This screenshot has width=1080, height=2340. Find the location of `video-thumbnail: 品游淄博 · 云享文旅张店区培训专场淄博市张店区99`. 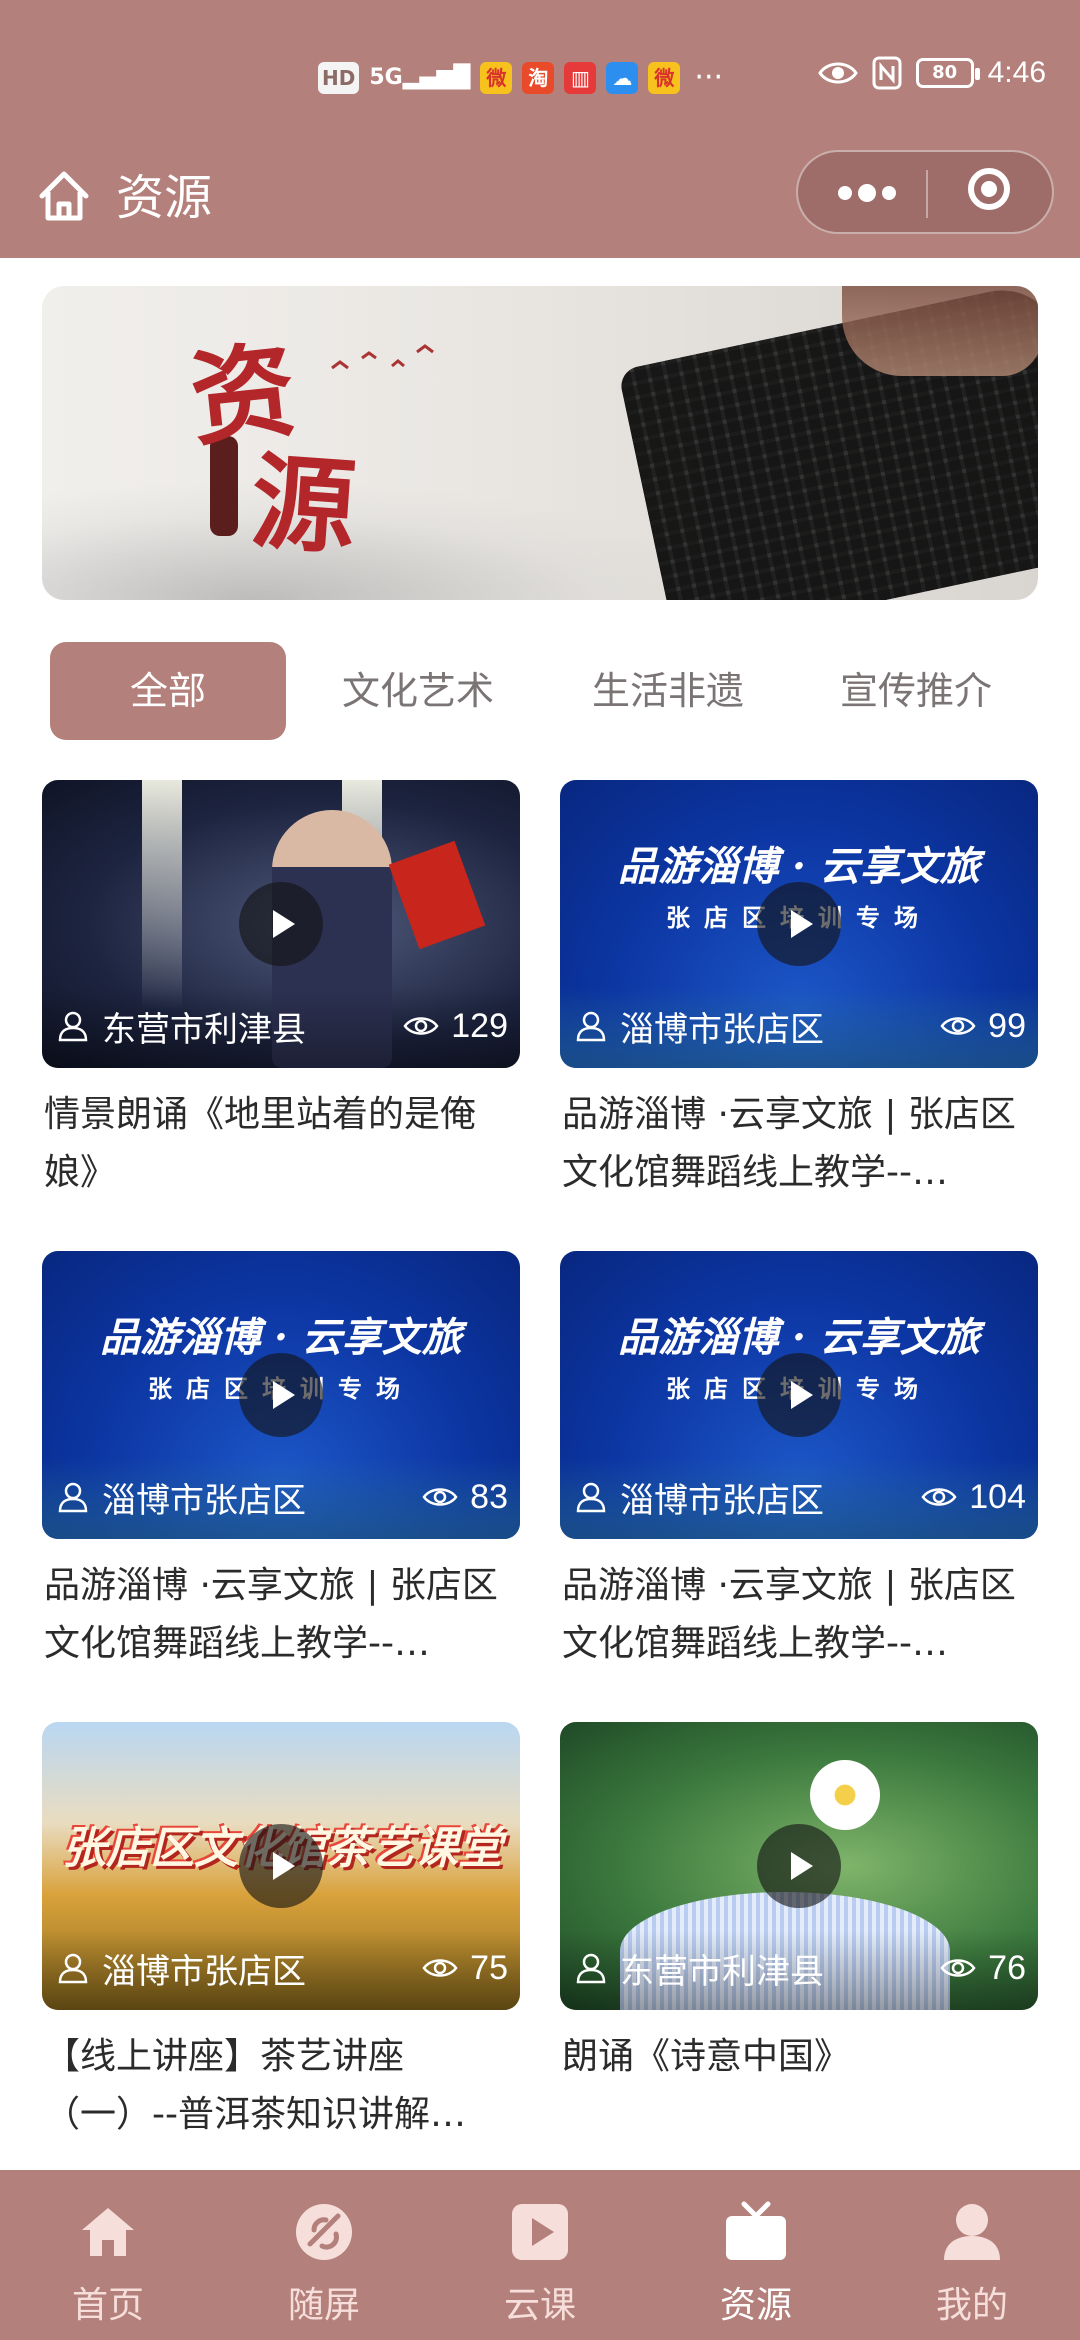

video-thumbnail: 品游淄博 · 云享文旅张店区培训专场淄博市张店区99 is located at coordinates (799, 924).